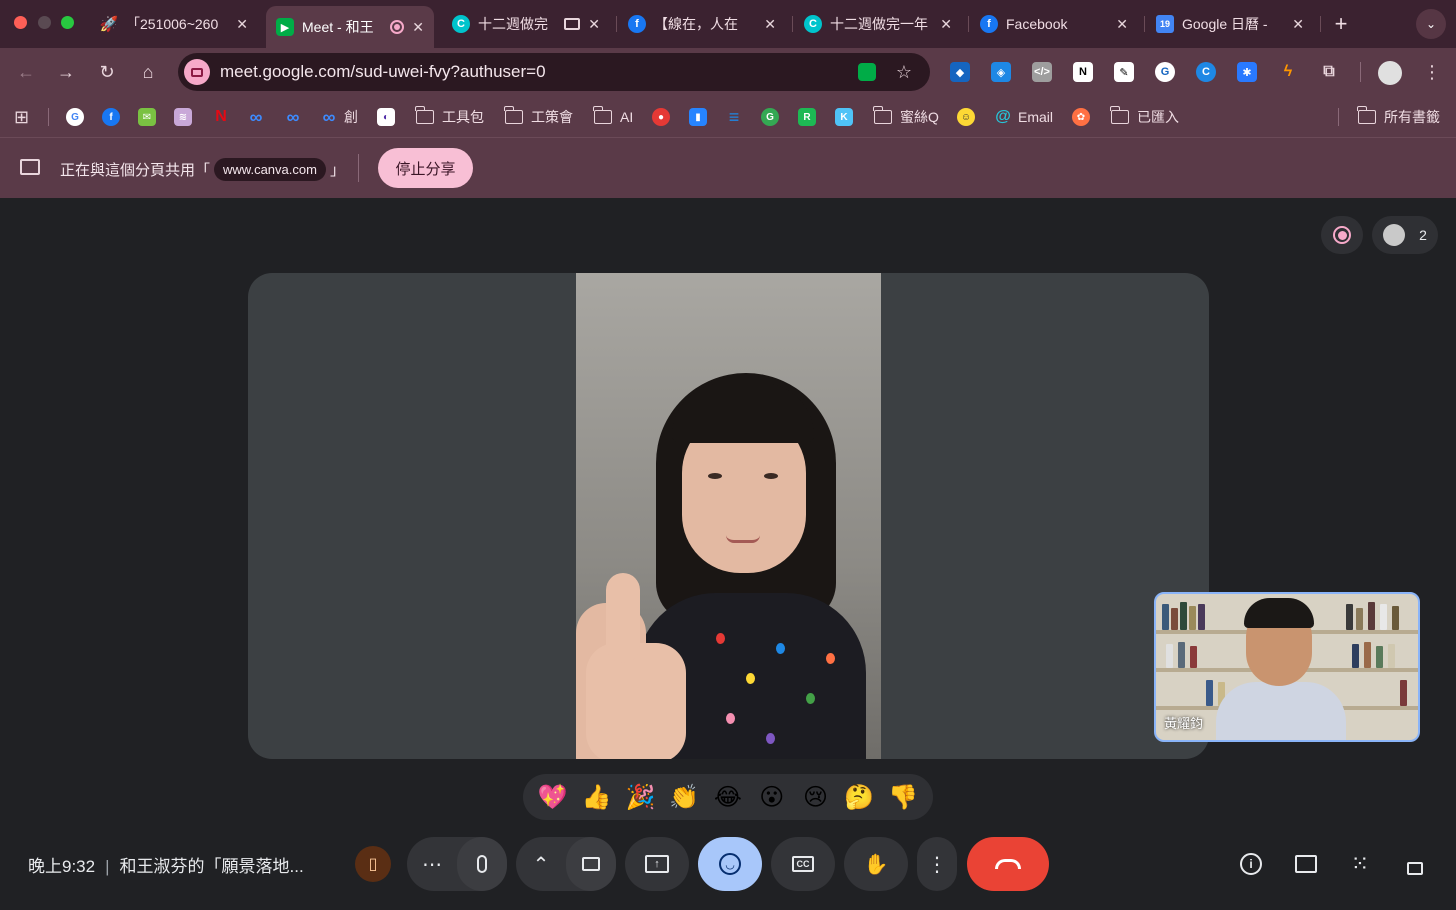 Image resolution: width=1456 pixels, height=910 pixels. I want to click on party-popper-reaction: 🎉, so click(640, 797).